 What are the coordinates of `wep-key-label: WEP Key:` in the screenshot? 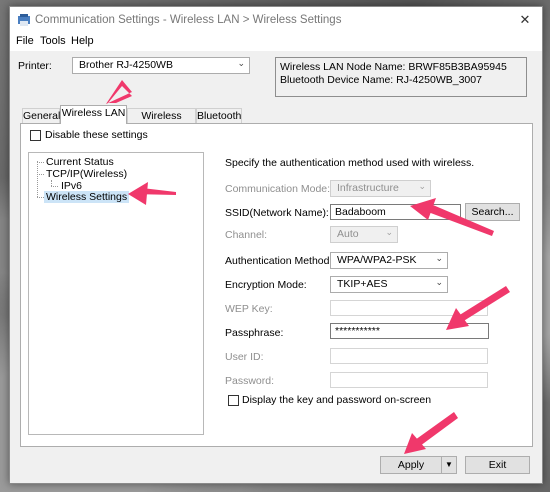 It's located at (249, 309).